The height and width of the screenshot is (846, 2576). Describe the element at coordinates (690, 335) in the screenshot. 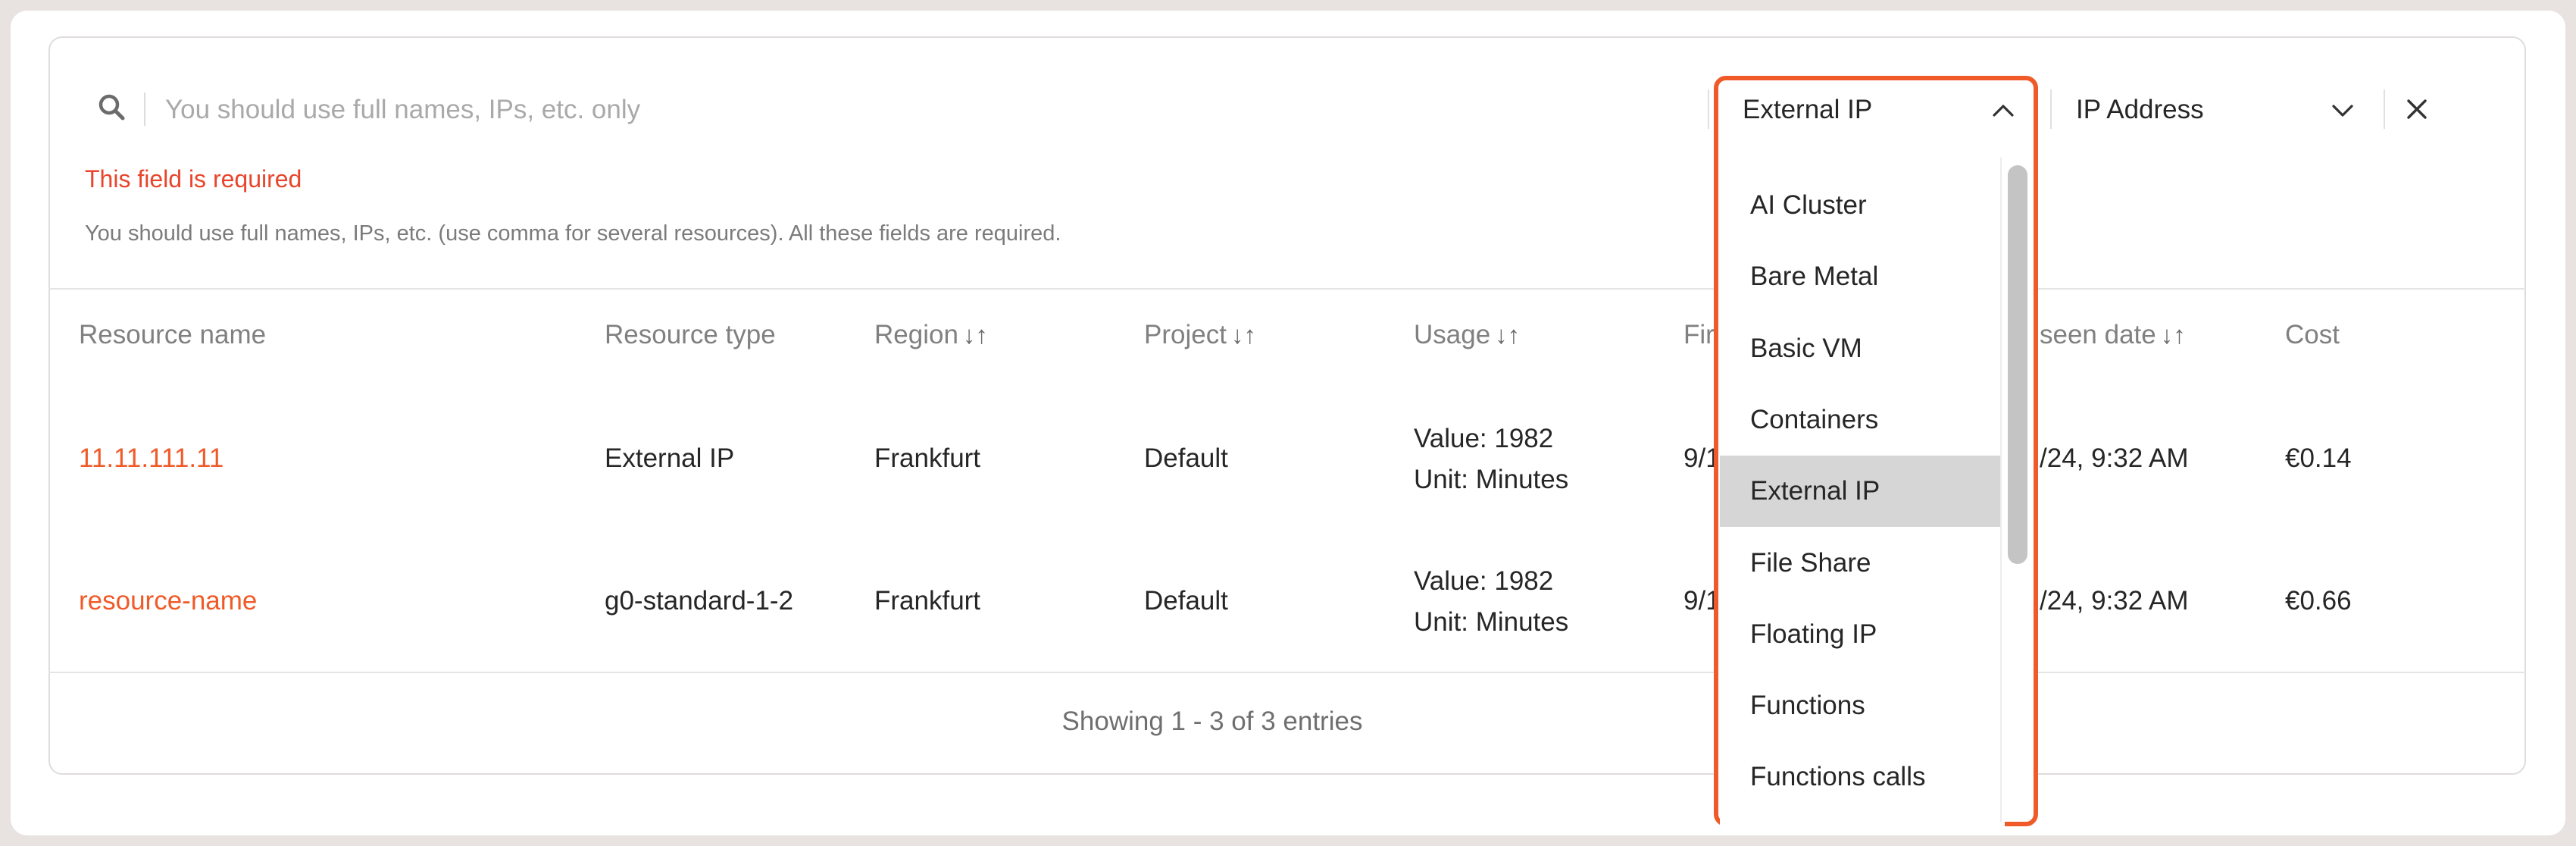

I see `column-header-resource-type: Resource type` at that location.